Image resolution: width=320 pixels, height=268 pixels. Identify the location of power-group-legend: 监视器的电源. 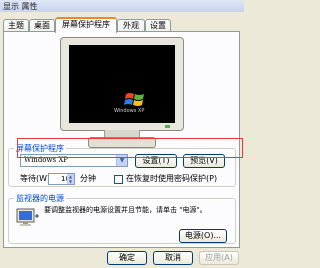
(40, 198).